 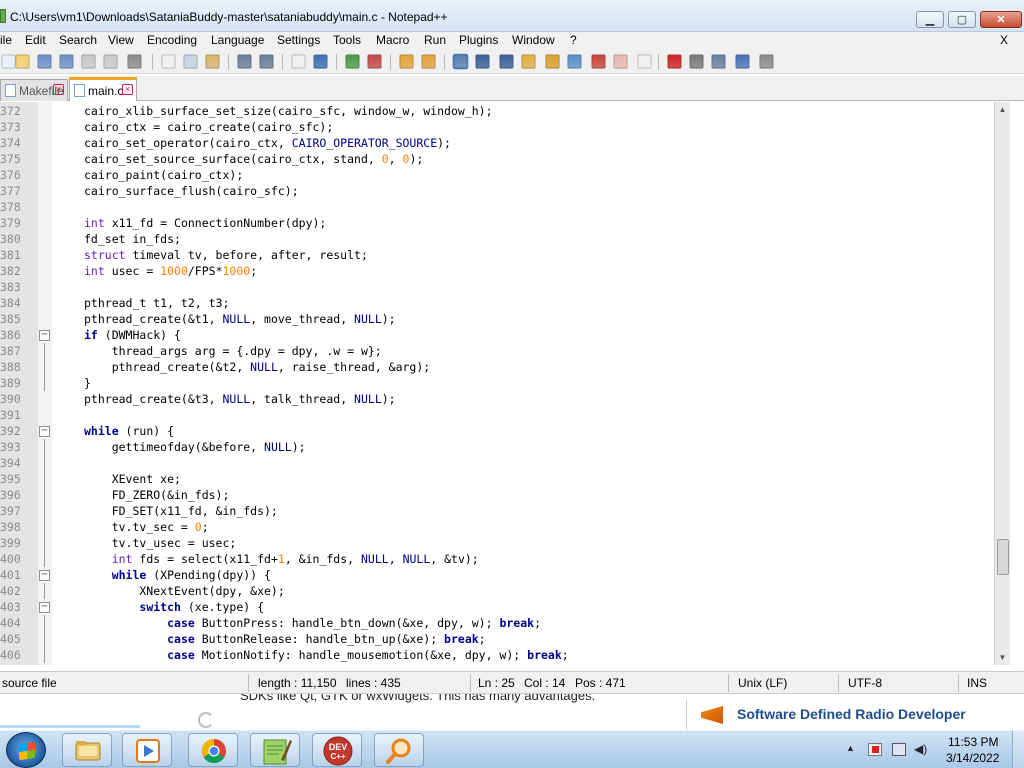 What do you see at coordinates (147, 750) in the screenshot?
I see `taskbar-media-player` at bounding box center [147, 750].